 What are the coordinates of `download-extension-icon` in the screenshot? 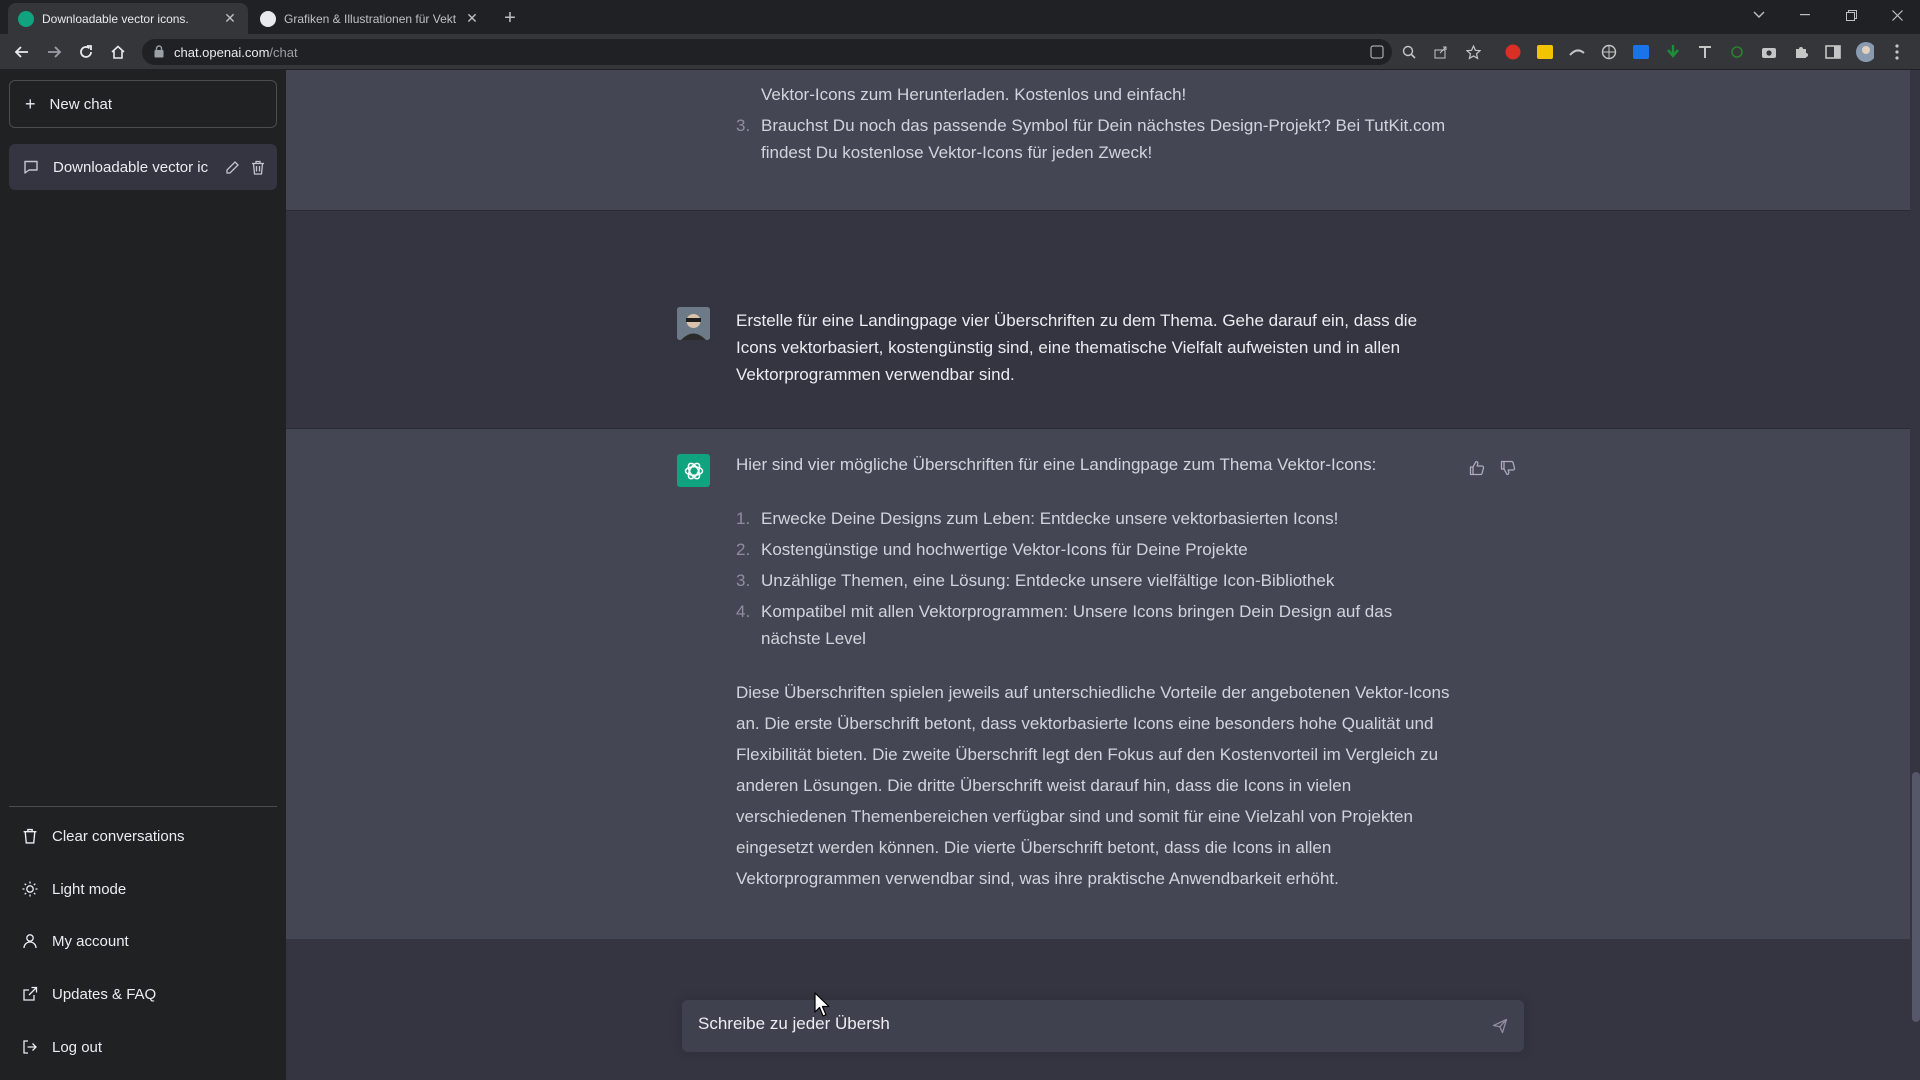 It's located at (1673, 52).